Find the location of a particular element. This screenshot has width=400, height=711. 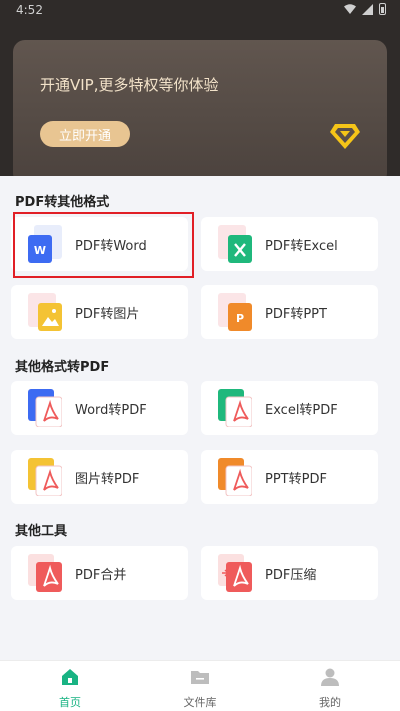

pdf-to-image-button: PDF转图片 is located at coordinates (99, 312).